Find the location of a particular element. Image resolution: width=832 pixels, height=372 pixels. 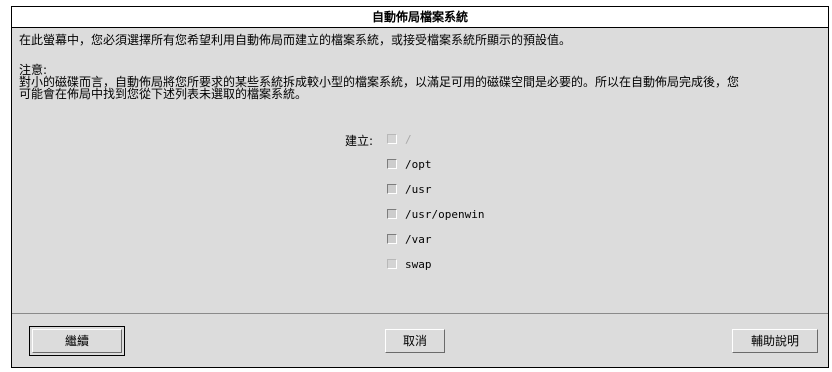

filesystem-option-usr-openwin: /usr/openwin is located at coordinates (435, 214).